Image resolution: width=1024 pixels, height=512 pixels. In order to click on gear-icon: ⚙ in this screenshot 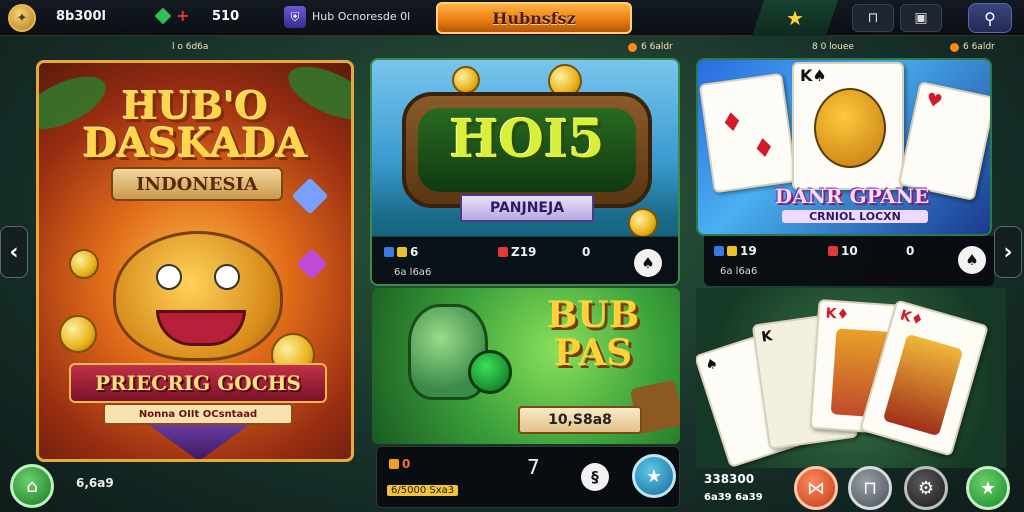, I will do `click(926, 488)`.